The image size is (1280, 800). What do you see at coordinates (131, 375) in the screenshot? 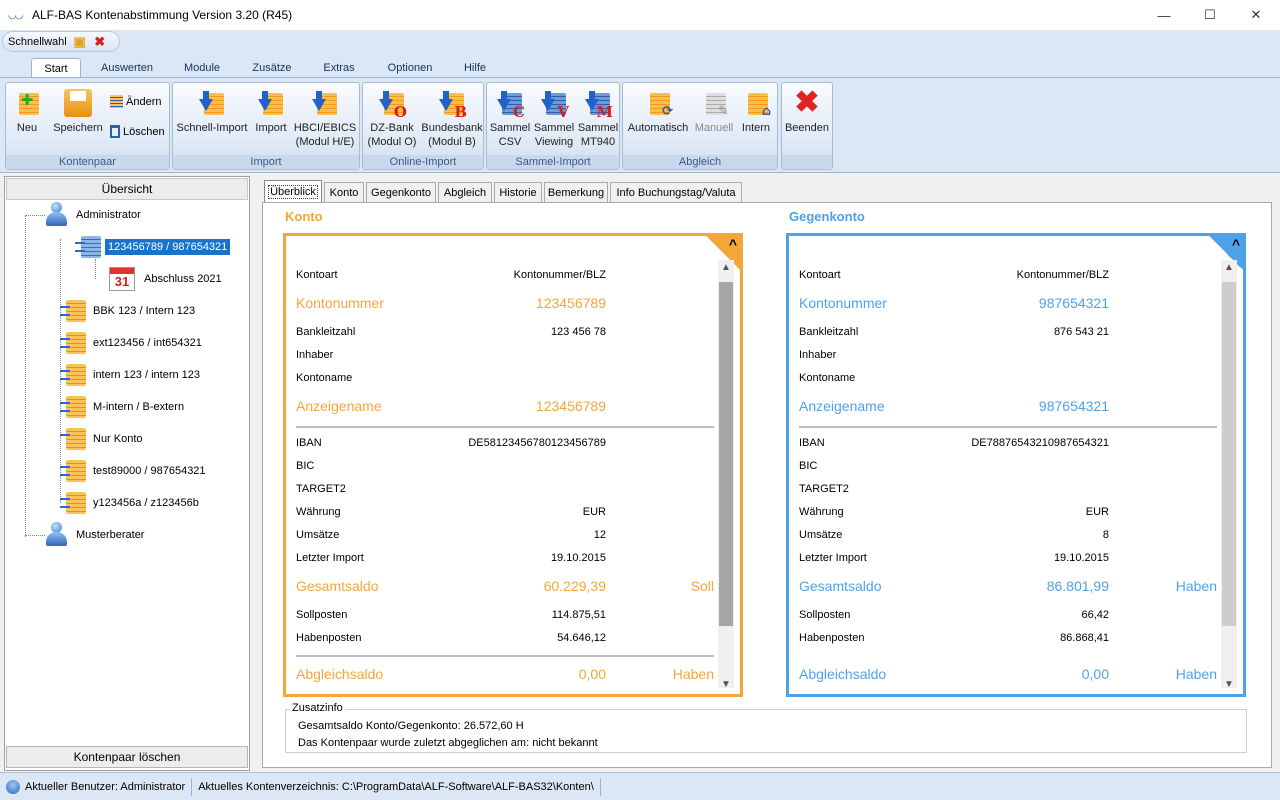
I see `tree-node-account: intern 123 / intern 123` at bounding box center [131, 375].